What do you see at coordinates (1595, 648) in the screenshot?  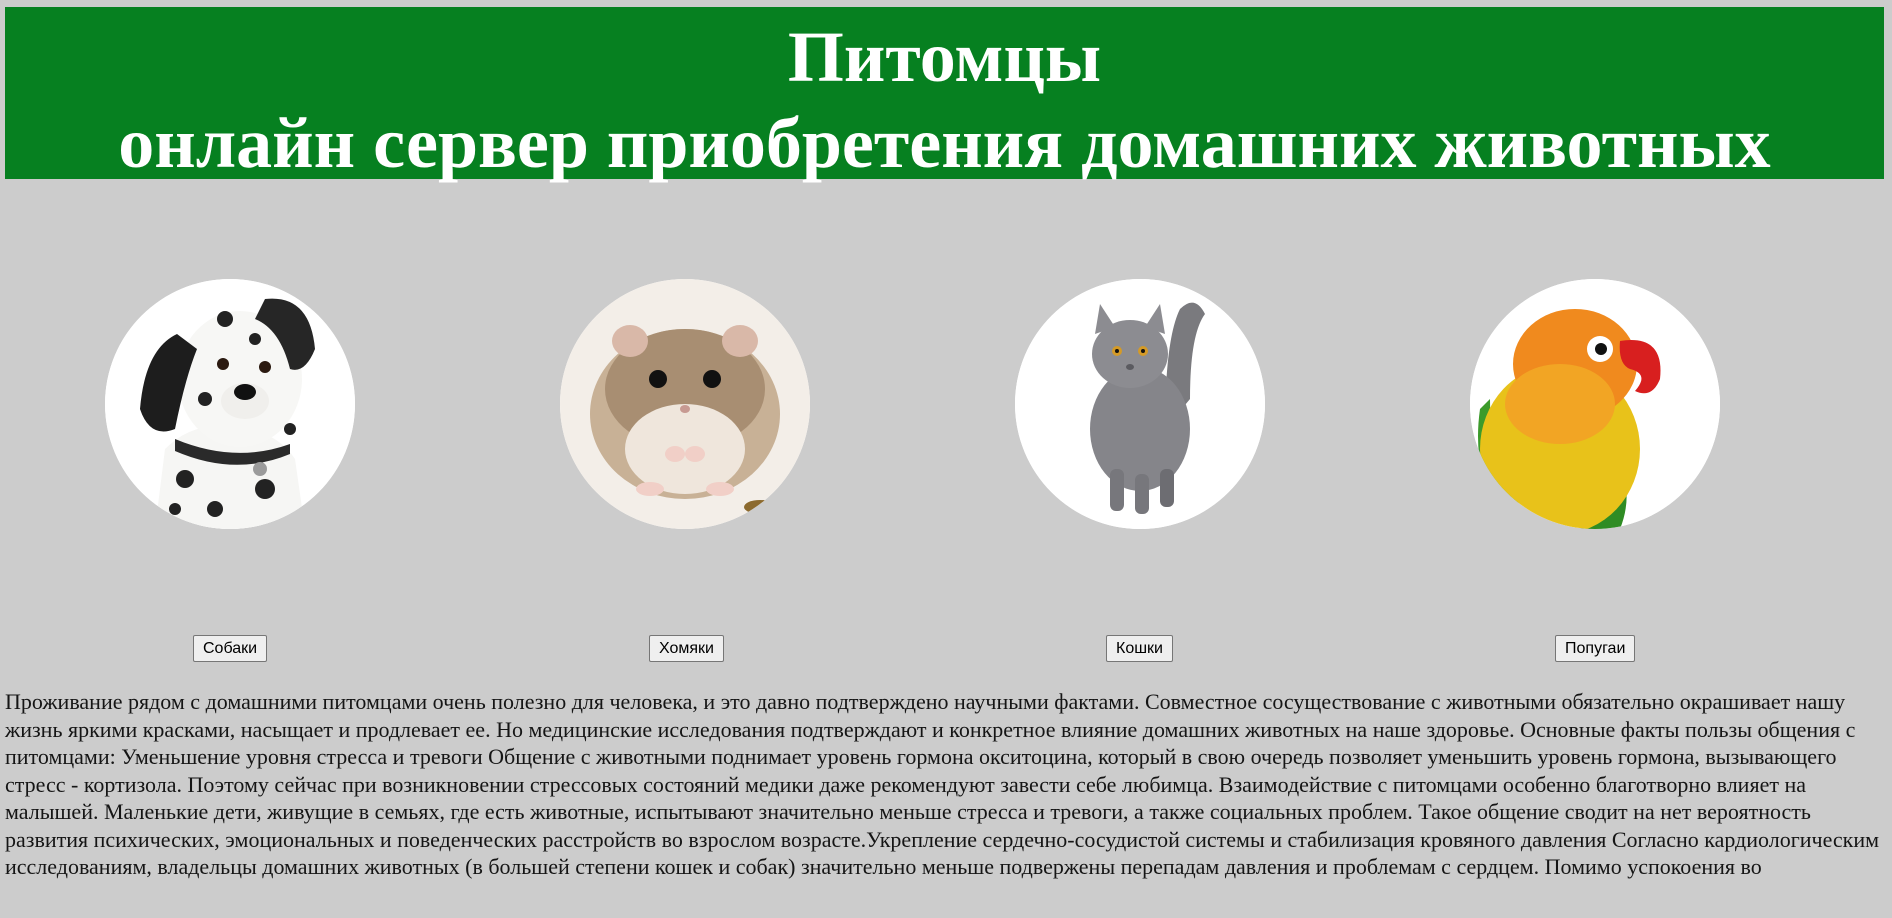 I see `parrots-button: Попугаи` at bounding box center [1595, 648].